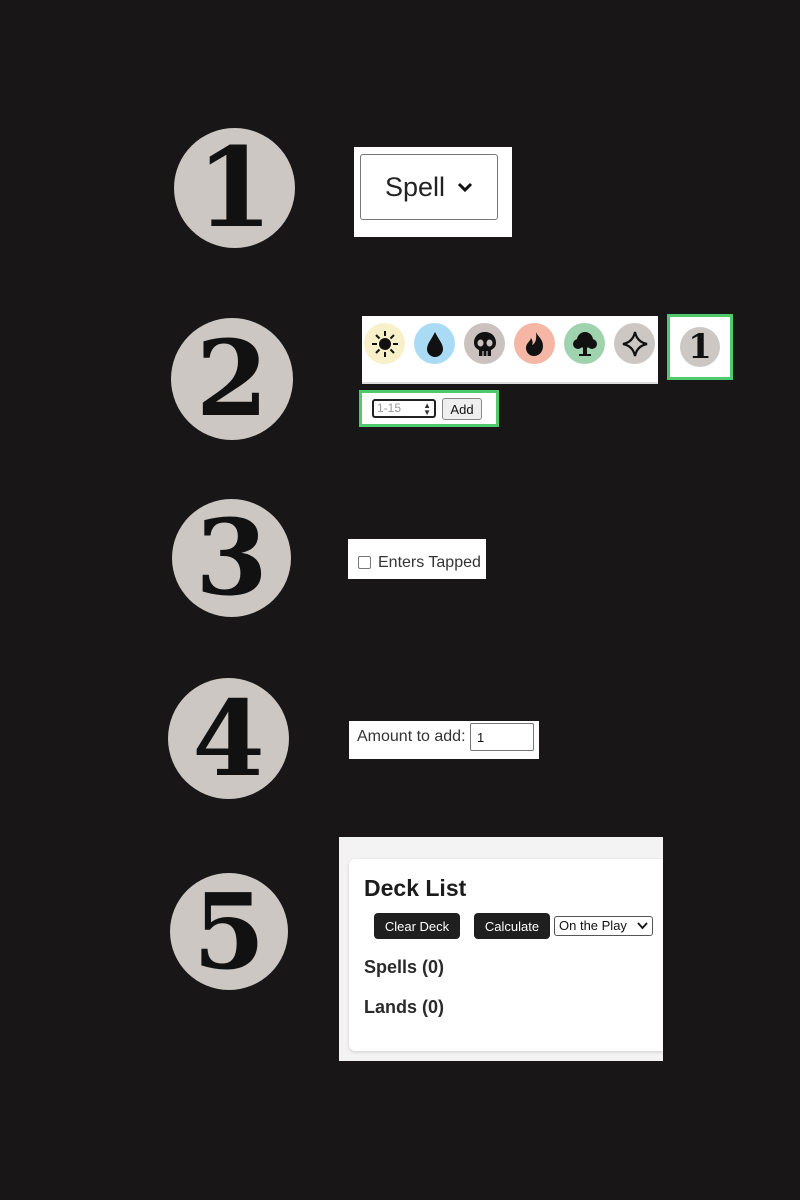  I want to click on skull-icon, so click(484, 343).